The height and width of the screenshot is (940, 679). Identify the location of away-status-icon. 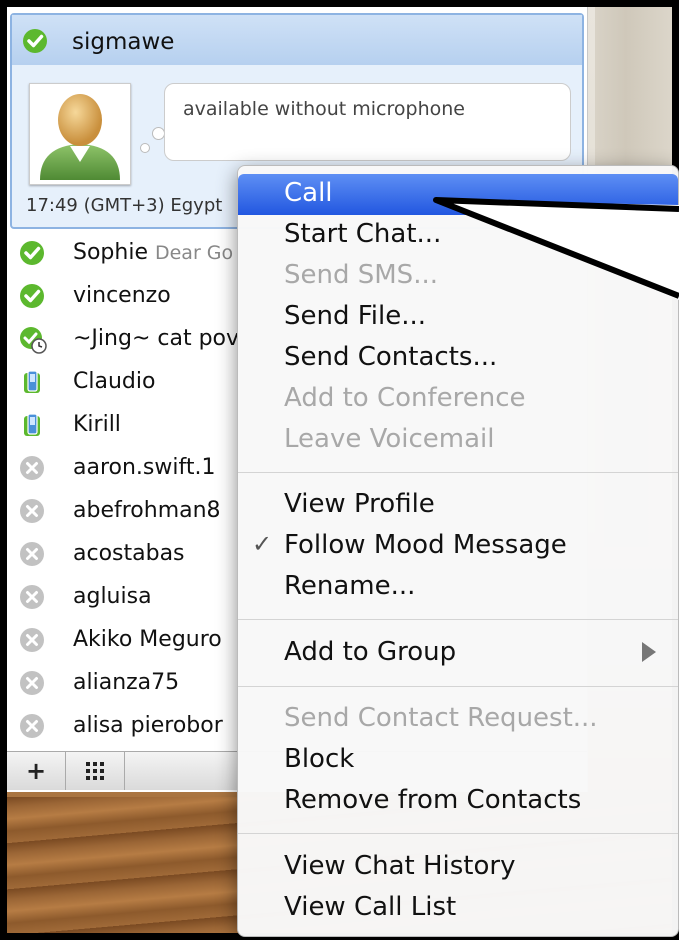
(33, 340).